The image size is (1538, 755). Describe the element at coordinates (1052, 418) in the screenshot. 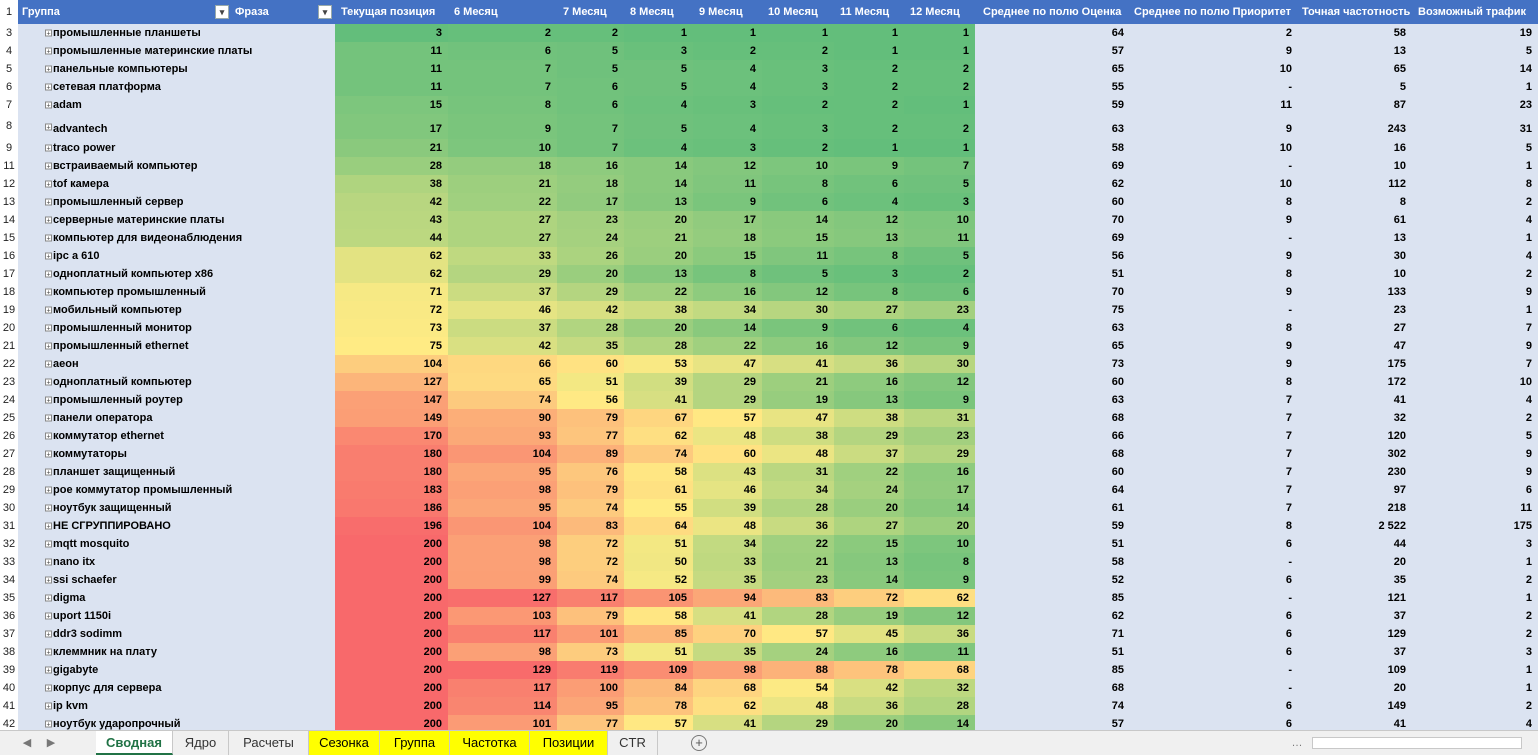

I see `avg-score-cell: 68` at that location.